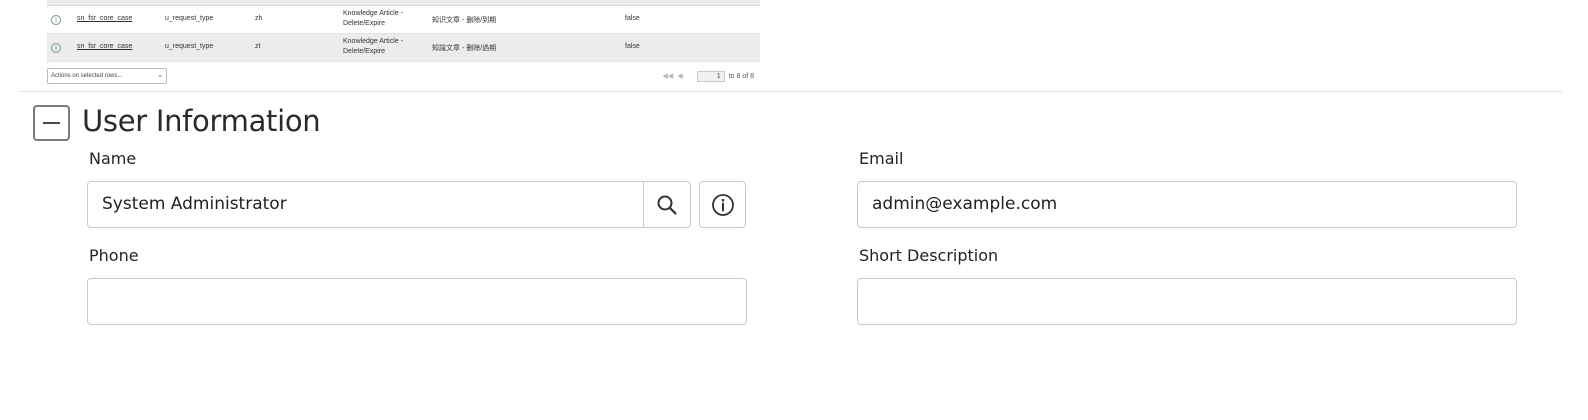 The width and height of the screenshot is (1588, 420). What do you see at coordinates (160, 75) in the screenshot?
I see `chevron-down-icon: ⌄` at bounding box center [160, 75].